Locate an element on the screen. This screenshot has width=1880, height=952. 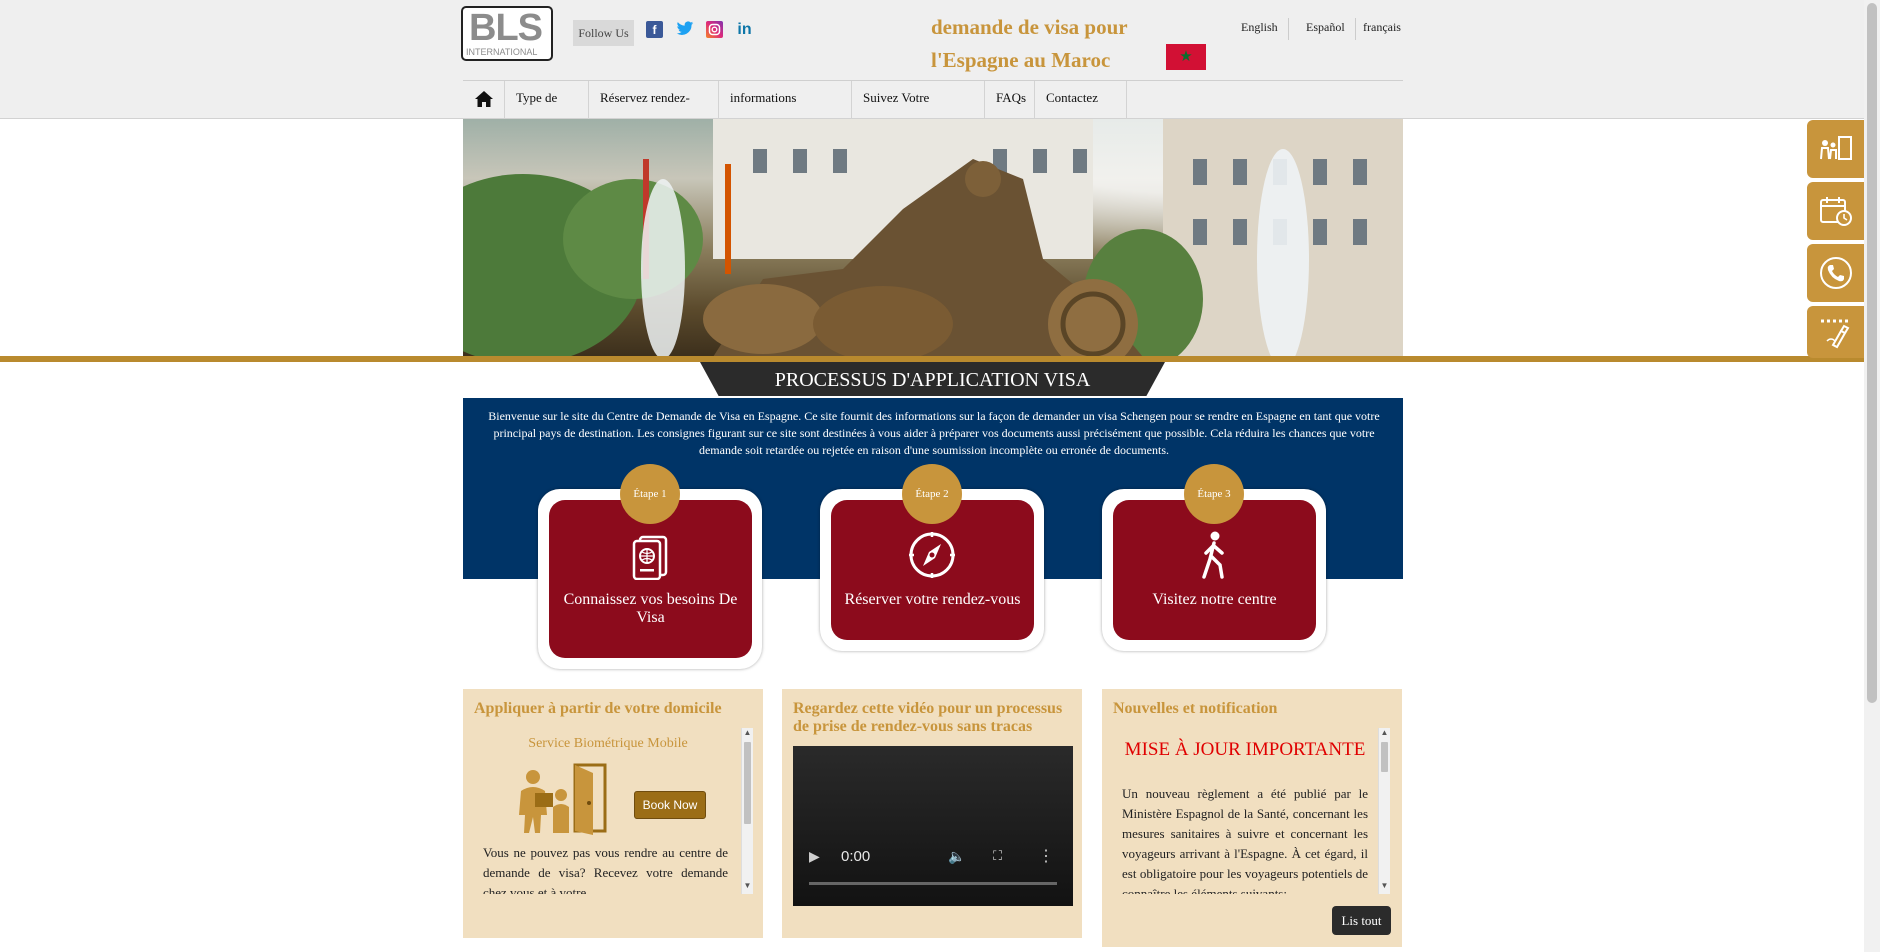
fullscreen-icon: ⛶ is located at coordinates (997, 856).